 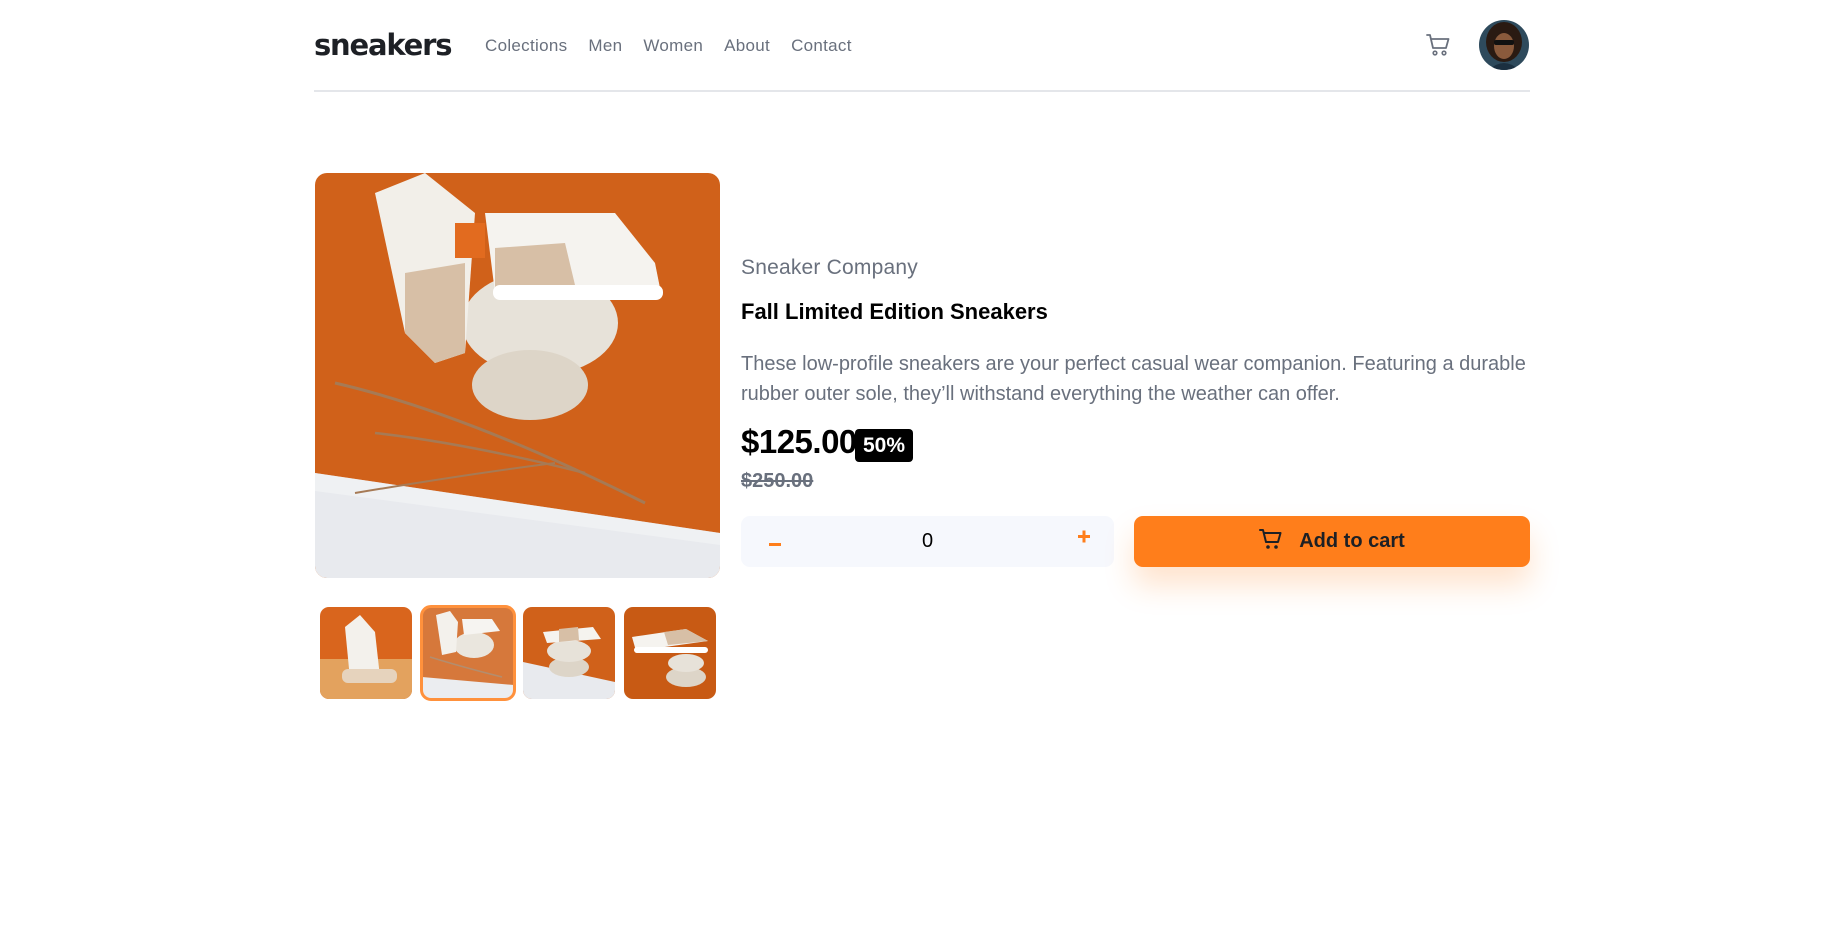 I want to click on nav-link-about: About, so click(x=747, y=46).